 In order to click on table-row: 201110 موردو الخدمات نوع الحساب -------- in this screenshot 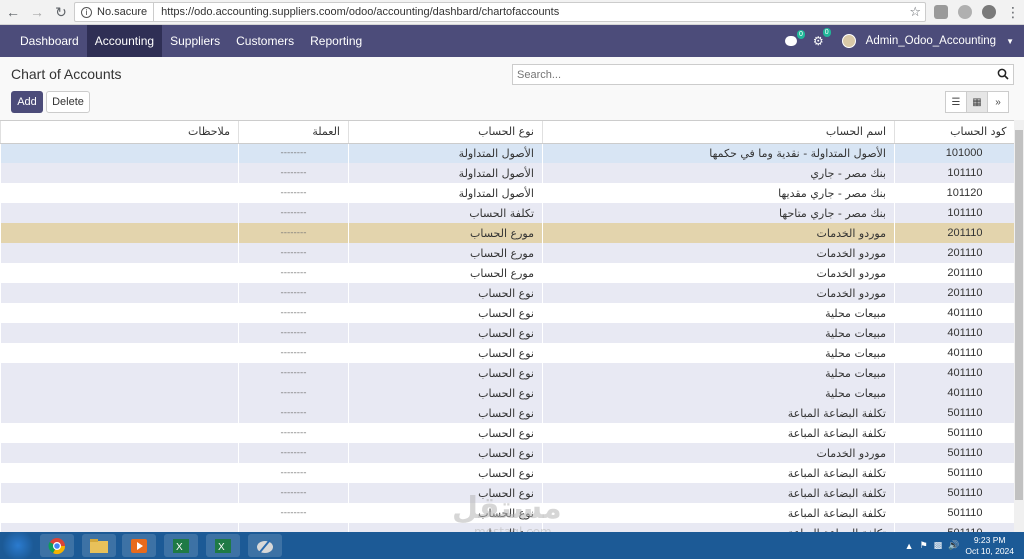, I will do `click(507, 293)`.